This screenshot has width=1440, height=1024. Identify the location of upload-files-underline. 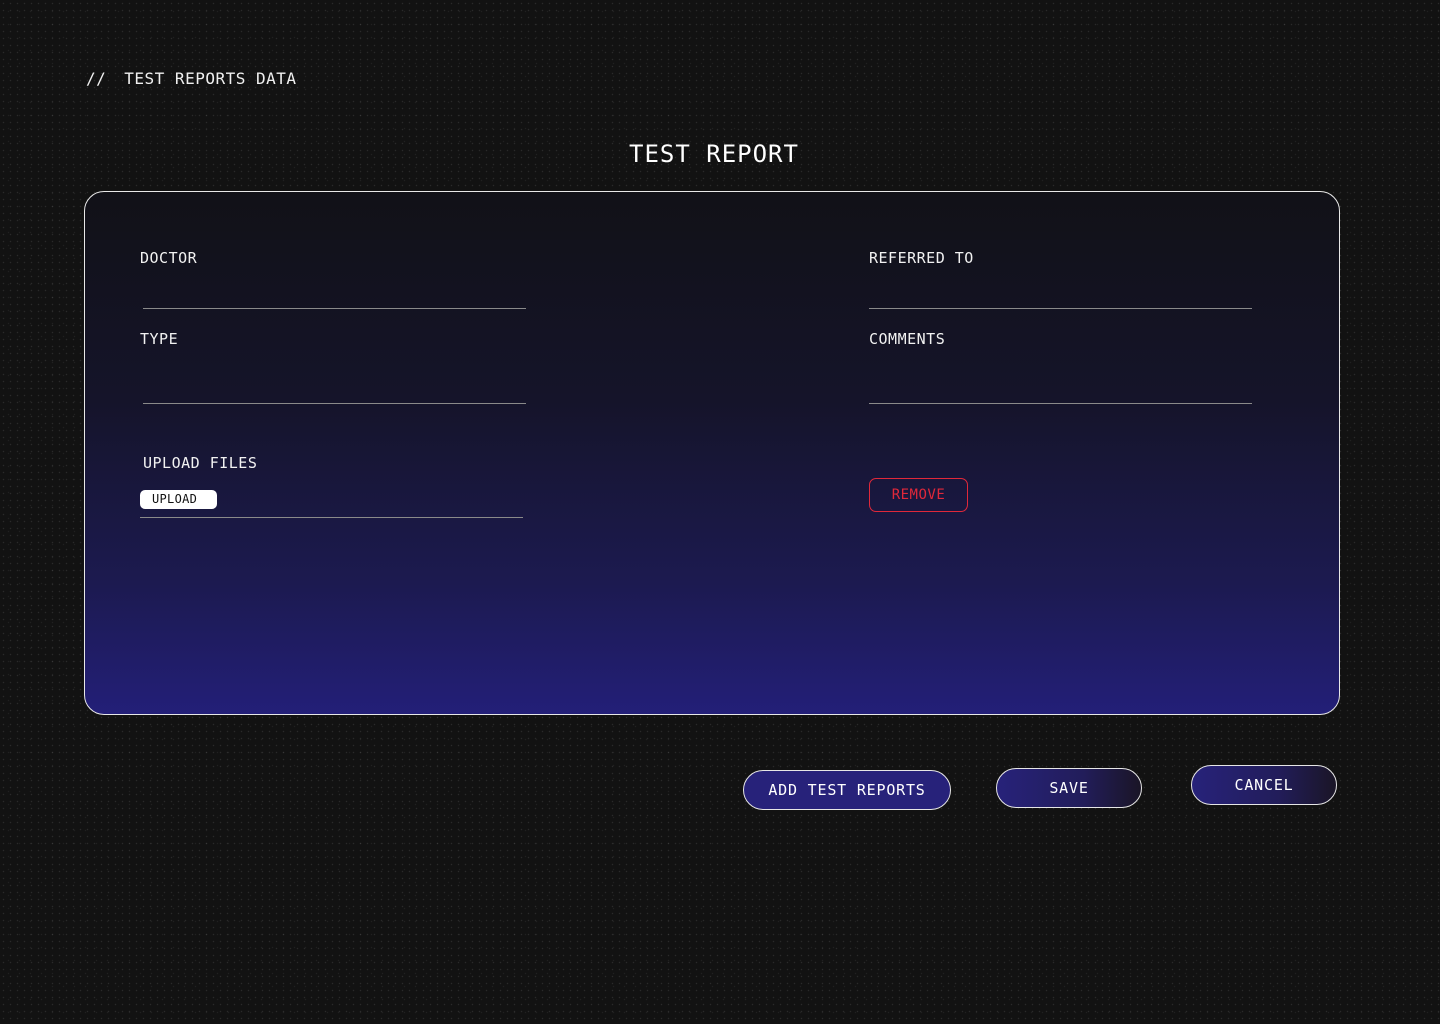
(331, 517).